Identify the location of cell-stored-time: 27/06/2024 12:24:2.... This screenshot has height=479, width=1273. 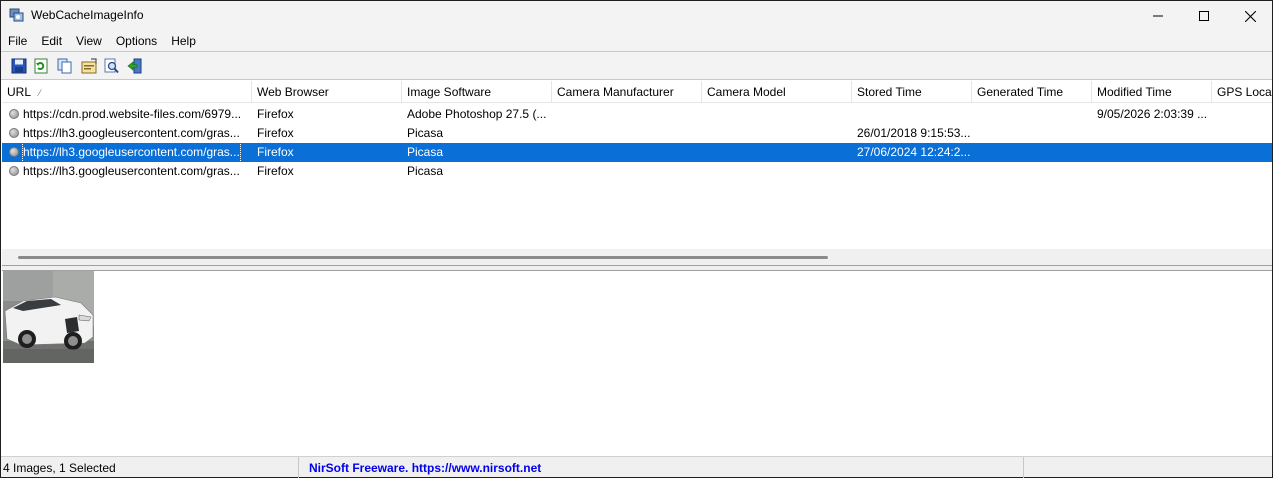
(914, 152).